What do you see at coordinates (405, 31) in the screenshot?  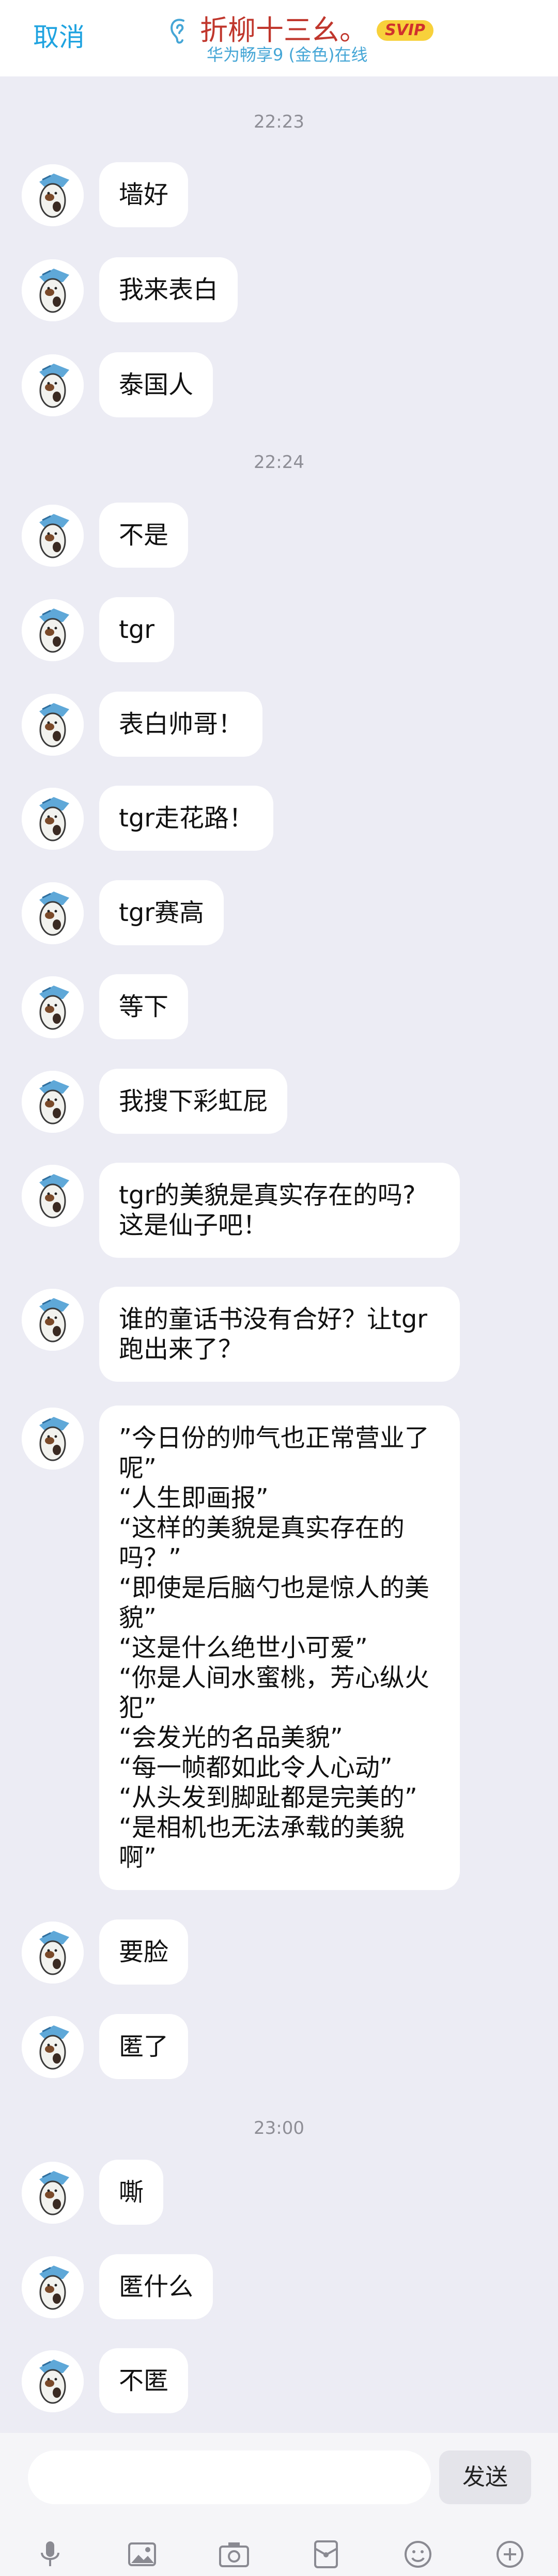 I see `svip-badge: SVIP` at bounding box center [405, 31].